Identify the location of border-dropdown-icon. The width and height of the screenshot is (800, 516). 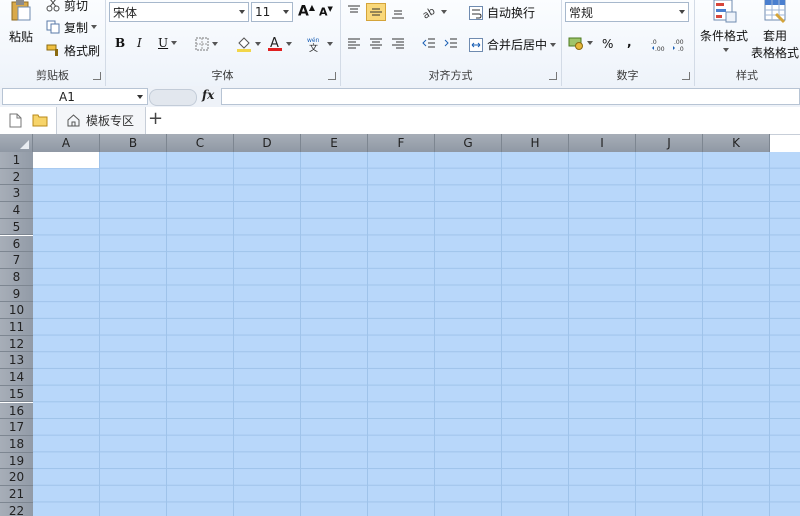
(215, 44).